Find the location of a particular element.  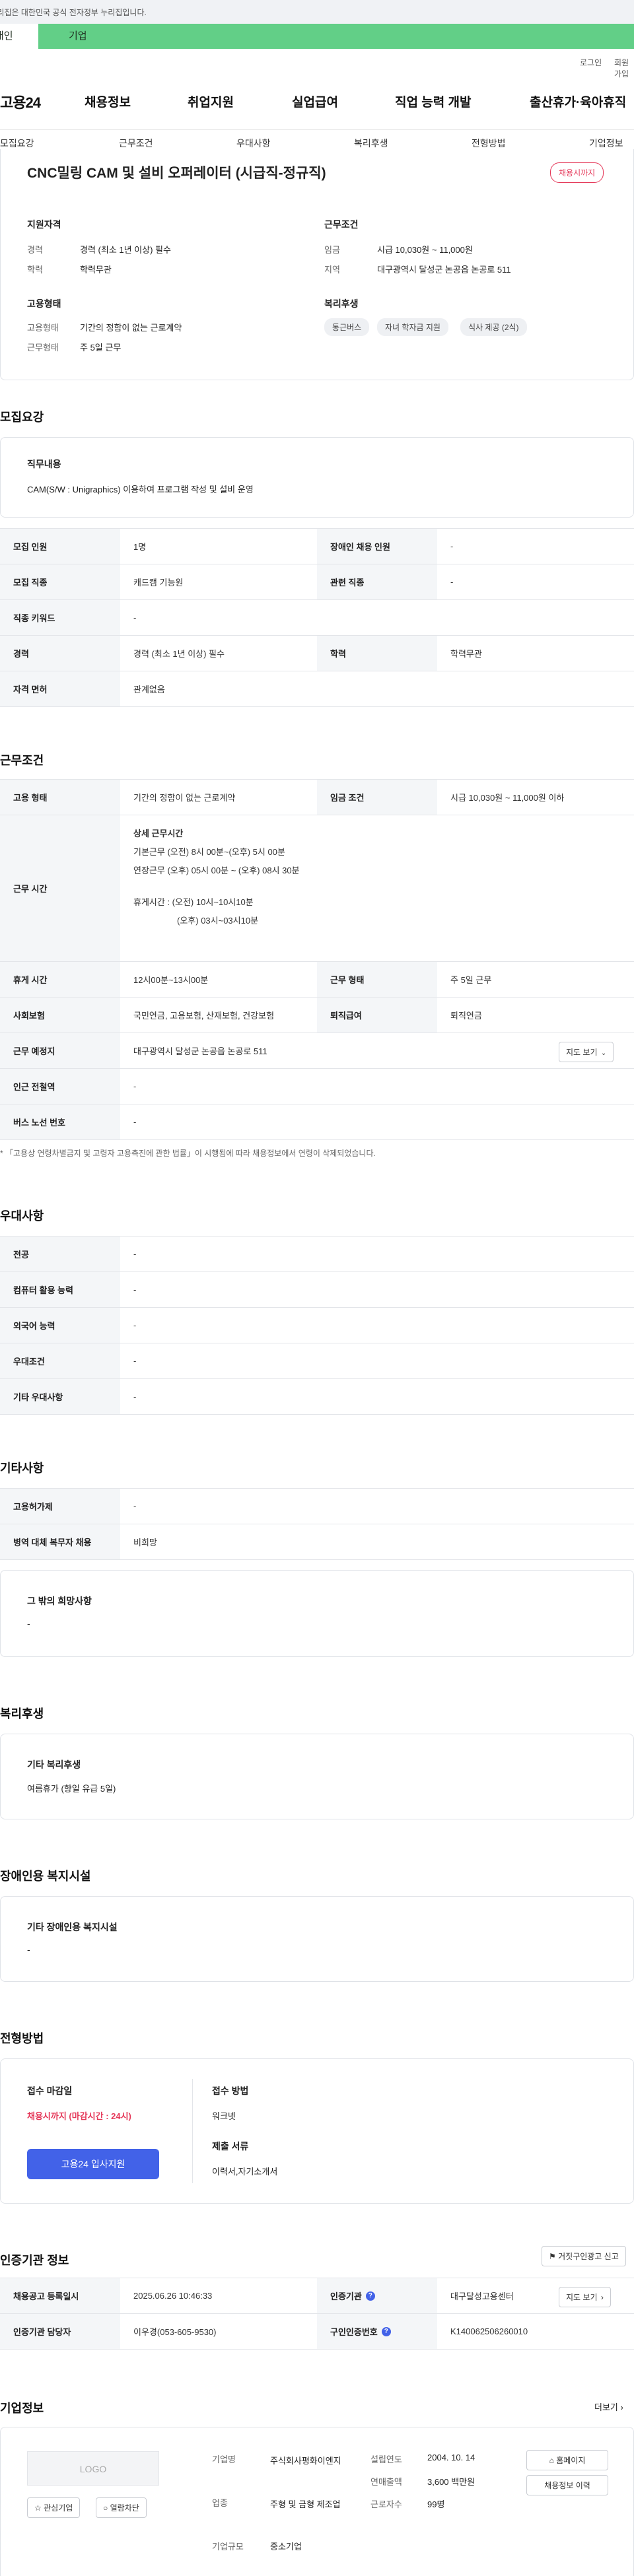

welfare-heading: 복리후생 is located at coordinates (341, 303).